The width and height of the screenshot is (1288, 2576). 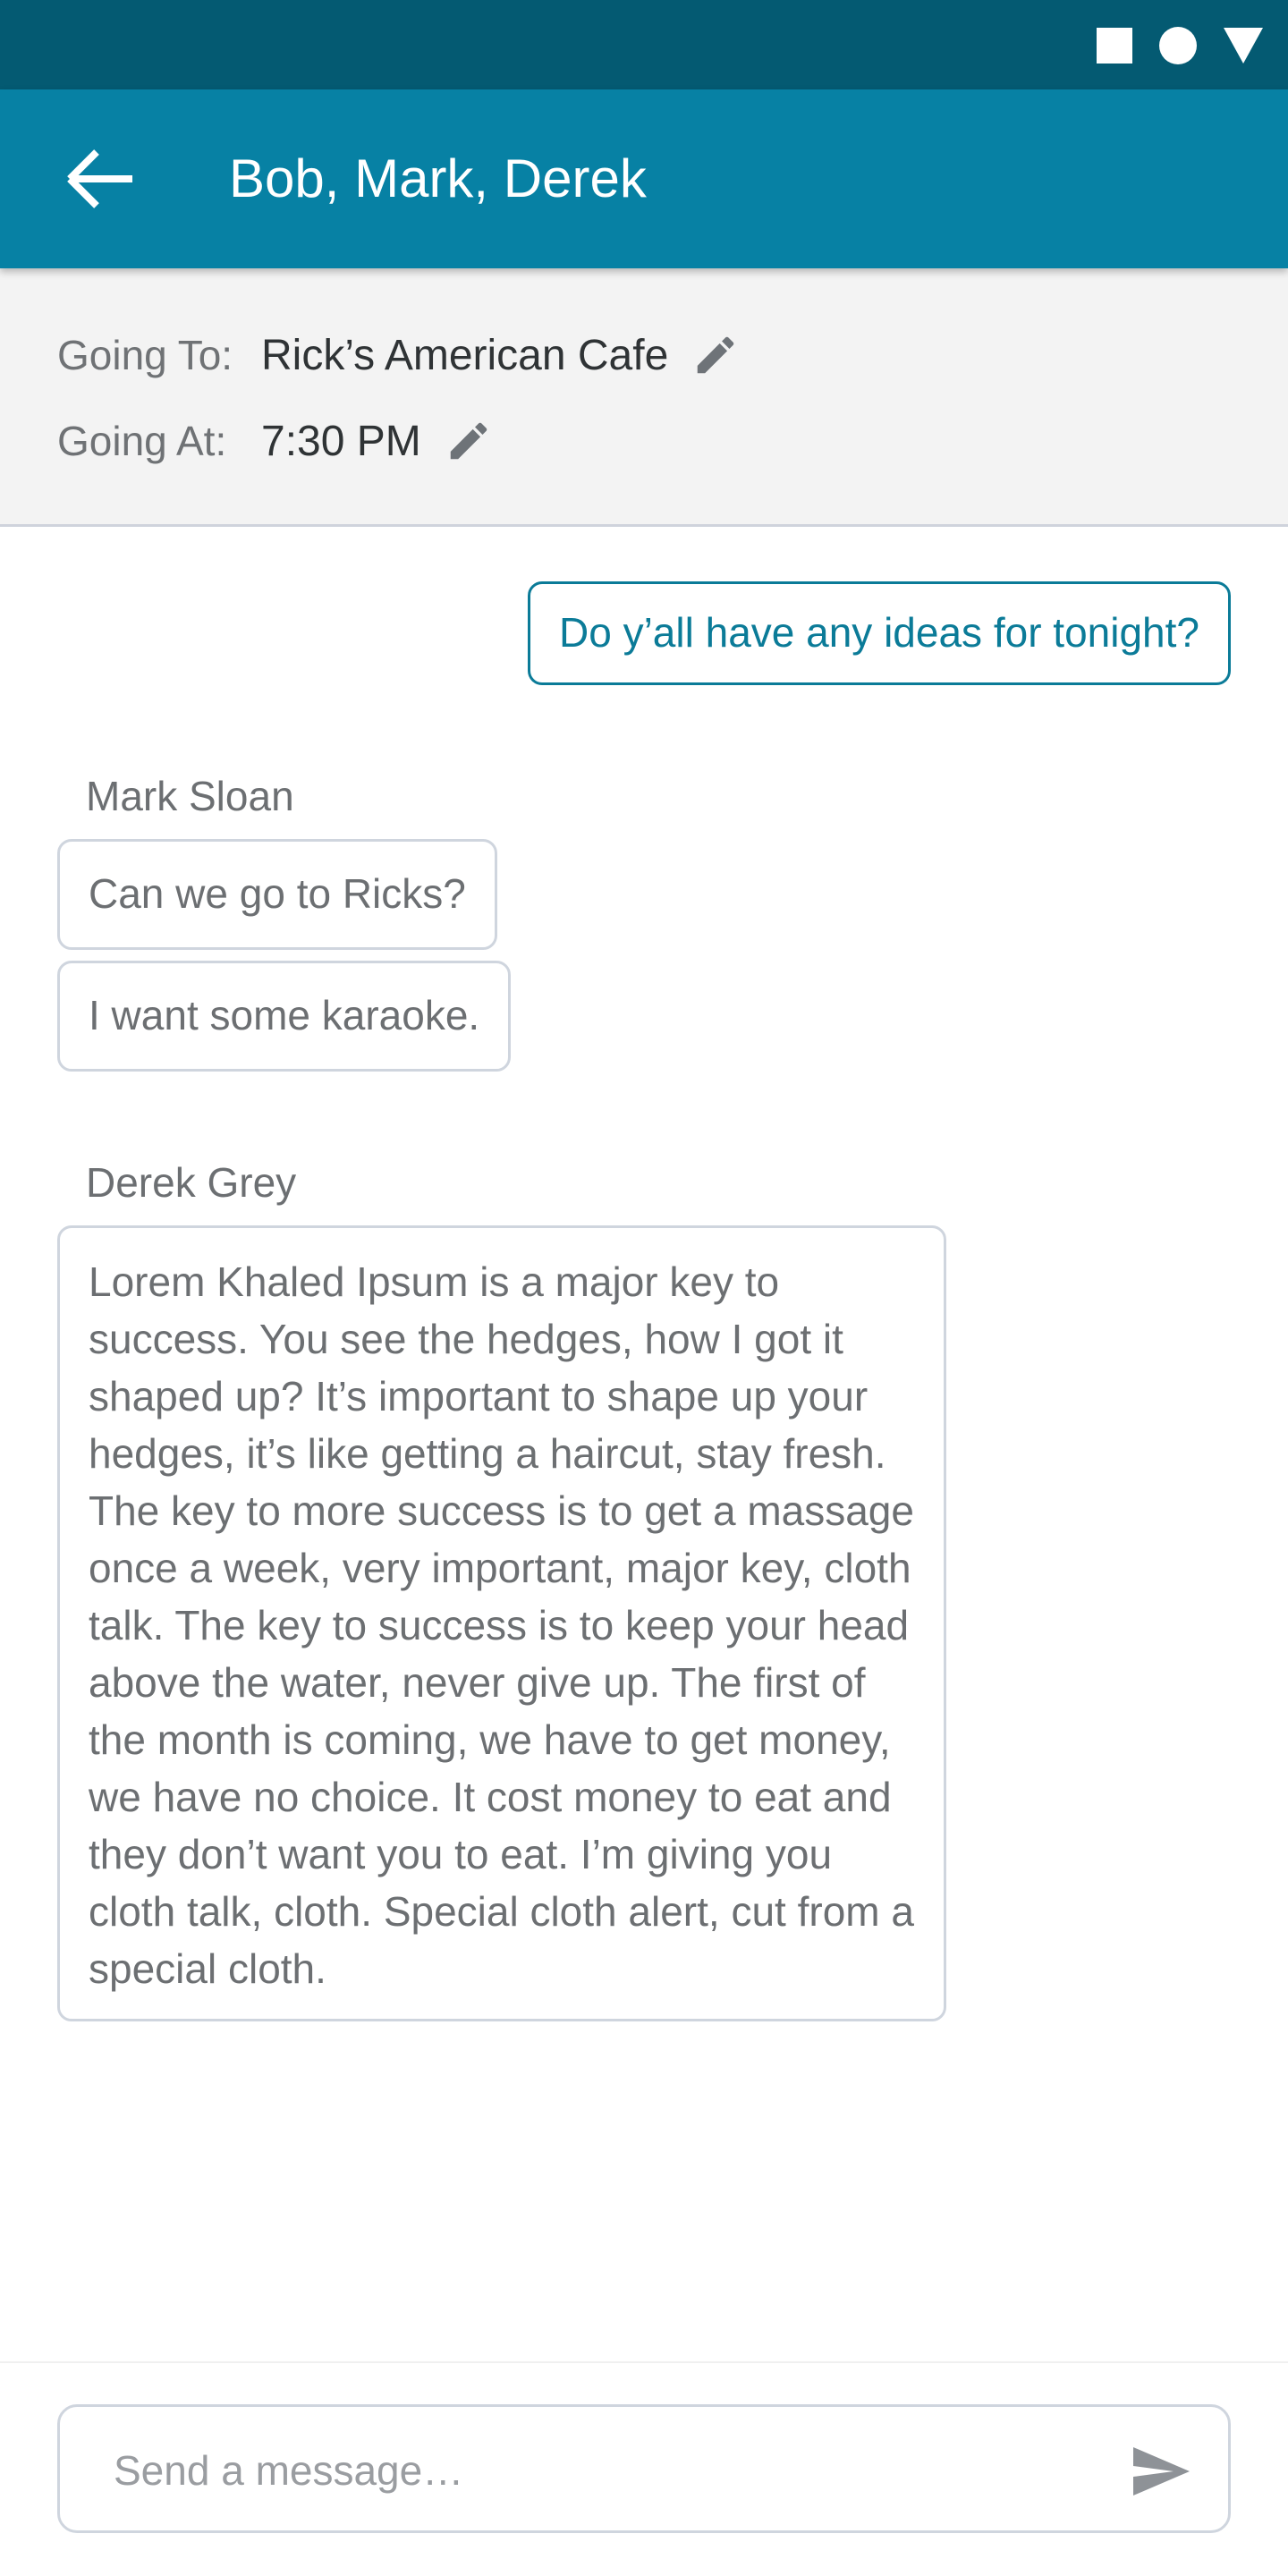 I want to click on going-at-row: Going At: 7:30 PM, so click(x=275, y=441).